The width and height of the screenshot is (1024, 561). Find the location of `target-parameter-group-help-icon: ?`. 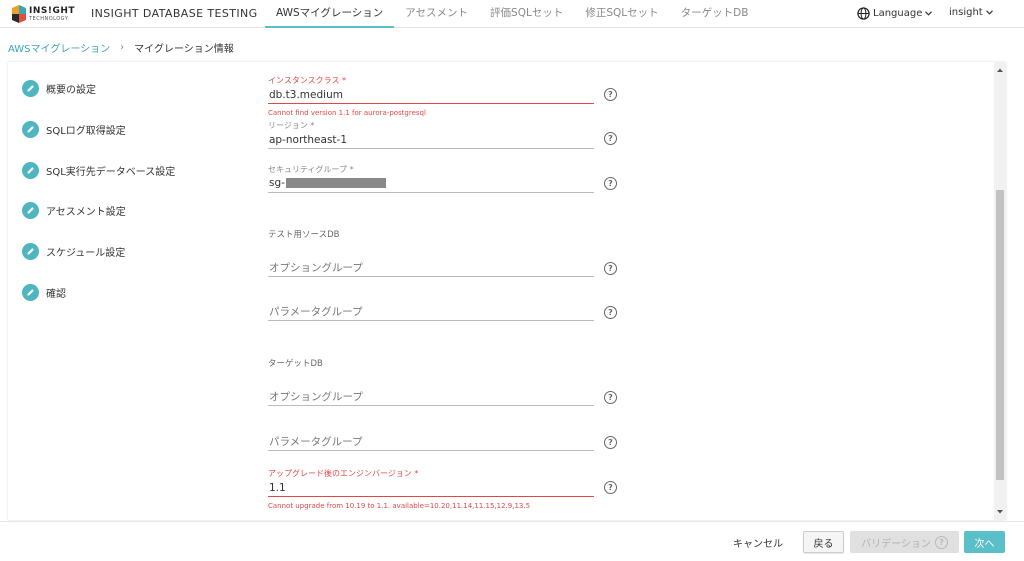

target-parameter-group-help-icon: ? is located at coordinates (610, 442).